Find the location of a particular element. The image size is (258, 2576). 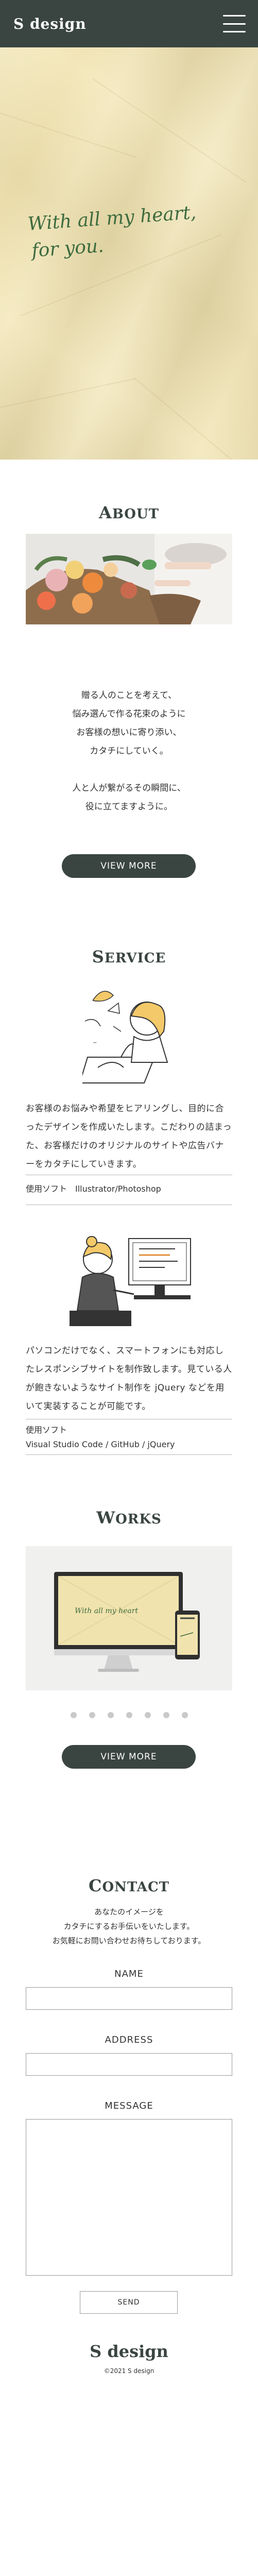

works-slider: With all my heart is located at coordinates (129, 1618).